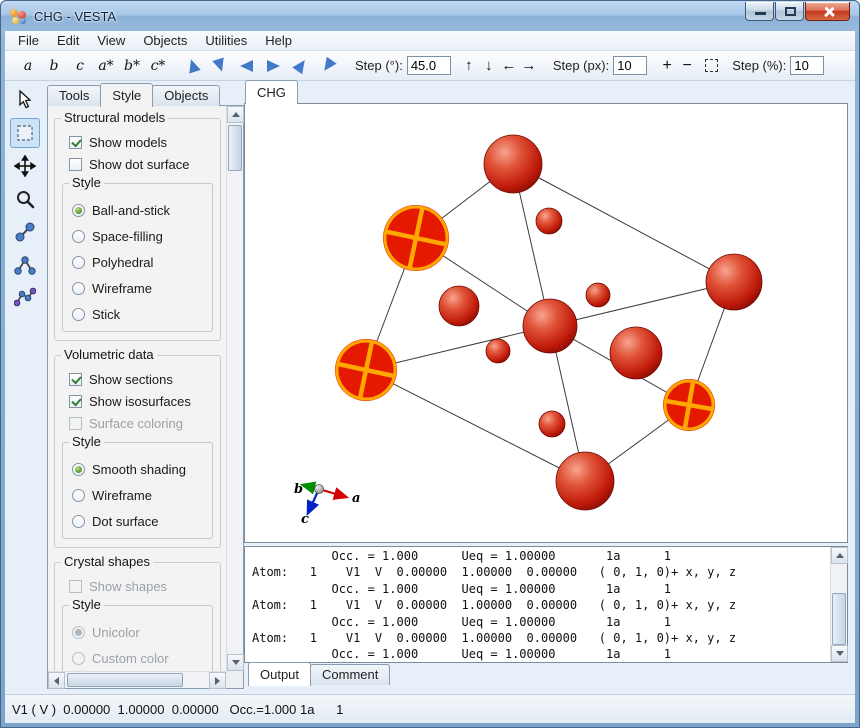 Image resolution: width=860 pixels, height=728 pixels. What do you see at coordinates (127, 95) in the screenshot?
I see `tab-style: Style` at bounding box center [127, 95].